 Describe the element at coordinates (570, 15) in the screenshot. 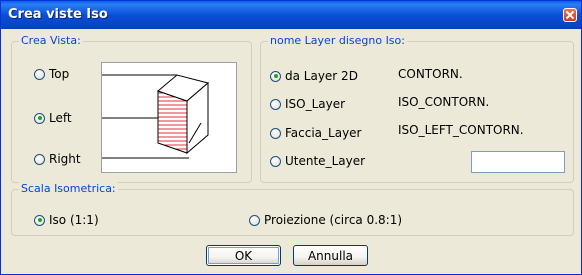

I see `close-button` at that location.